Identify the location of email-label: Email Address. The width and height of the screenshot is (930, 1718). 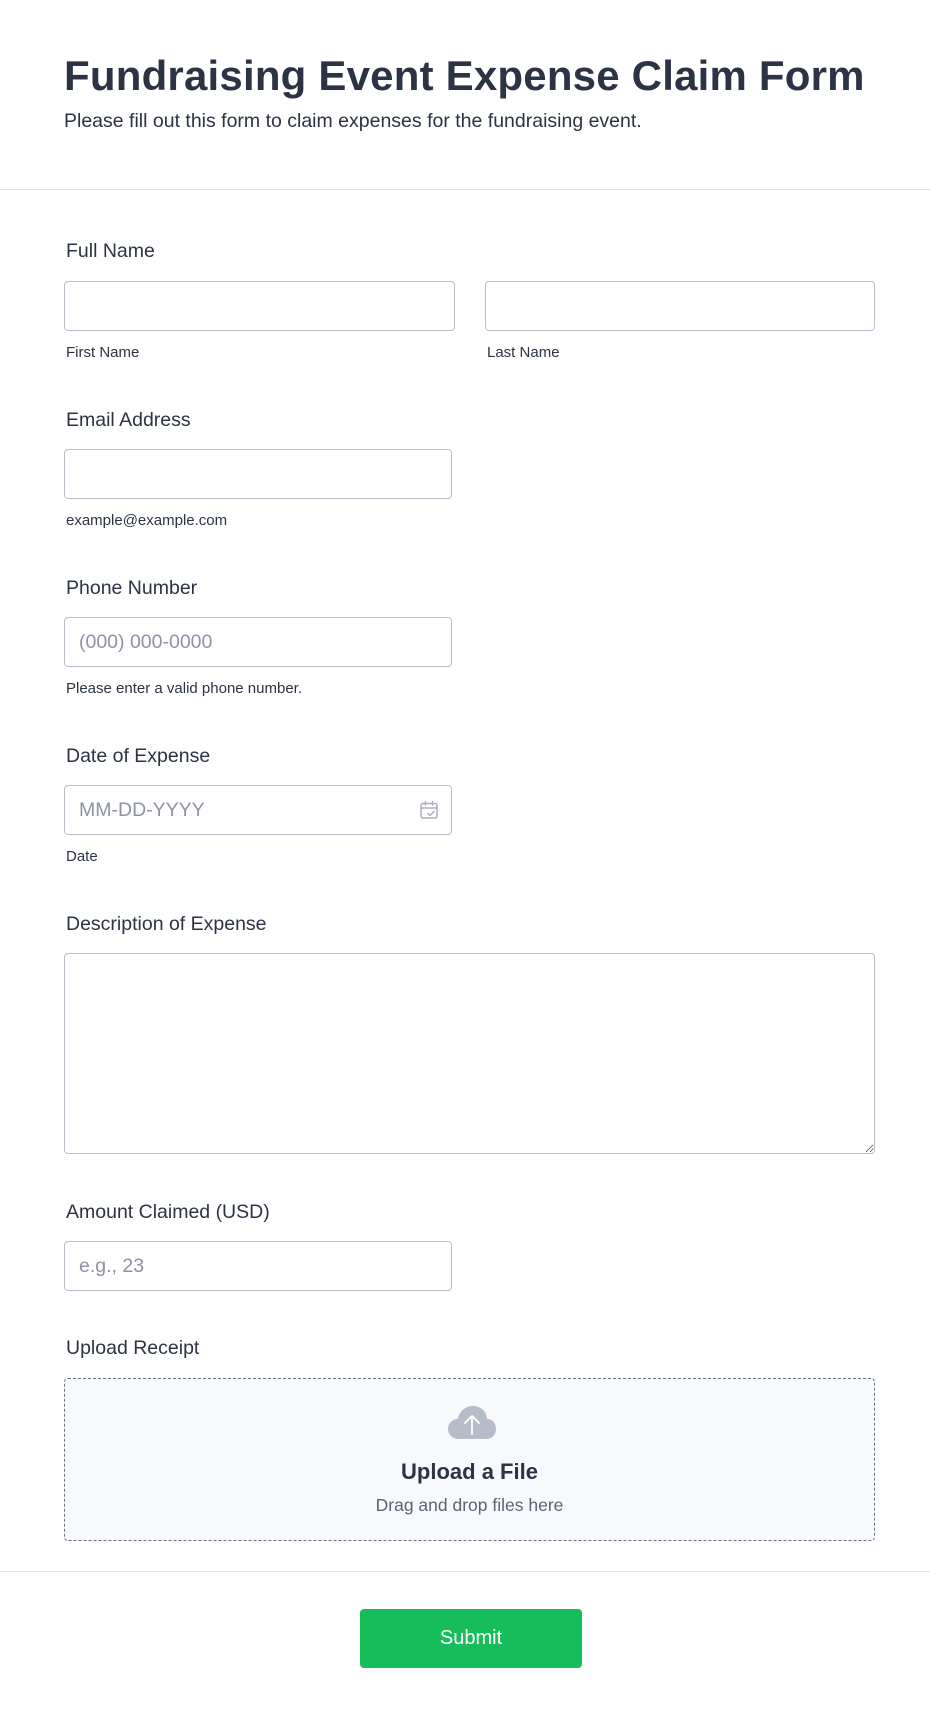
(128, 420).